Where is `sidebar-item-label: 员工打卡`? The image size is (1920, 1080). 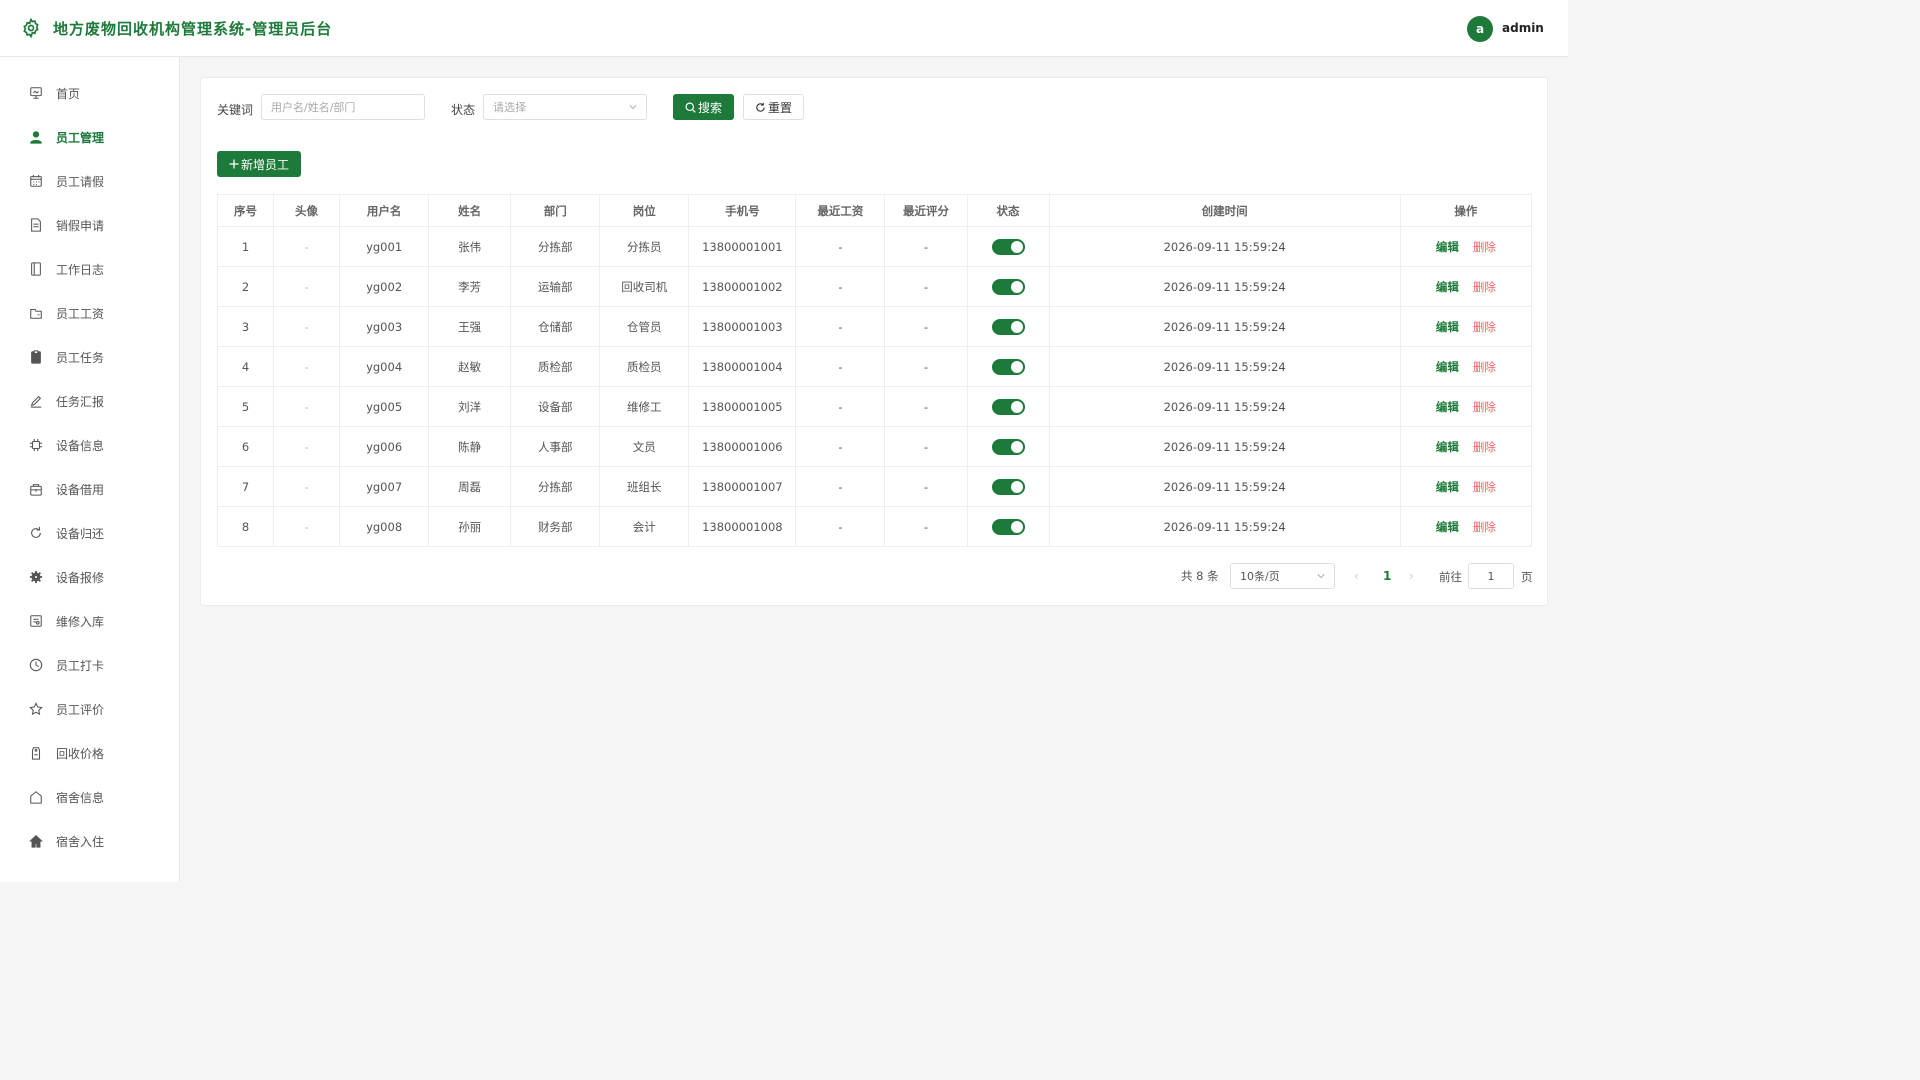 sidebar-item-label: 员工打卡 is located at coordinates (80, 665).